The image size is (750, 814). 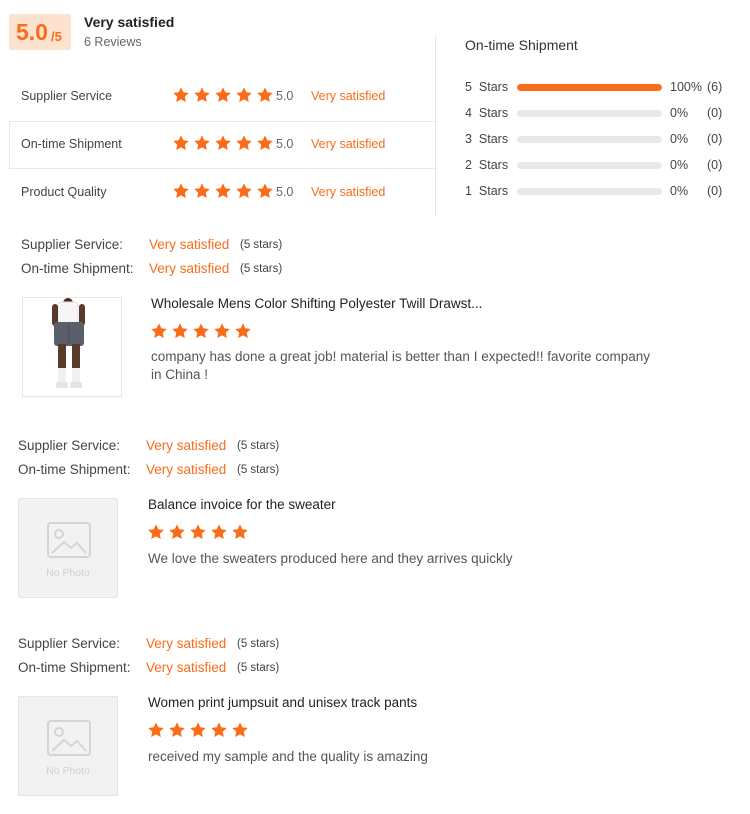 I want to click on overall-score-max: /5, so click(x=56, y=36).